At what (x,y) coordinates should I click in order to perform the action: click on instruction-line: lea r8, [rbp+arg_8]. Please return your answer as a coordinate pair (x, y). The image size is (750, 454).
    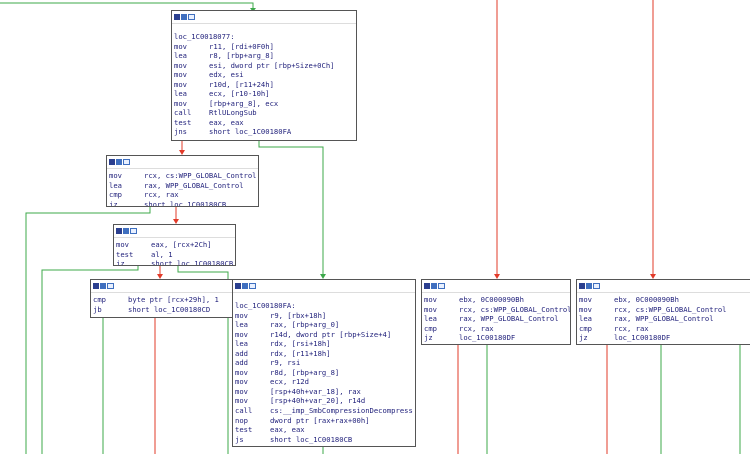
    Looking at the image, I should click on (265, 56).